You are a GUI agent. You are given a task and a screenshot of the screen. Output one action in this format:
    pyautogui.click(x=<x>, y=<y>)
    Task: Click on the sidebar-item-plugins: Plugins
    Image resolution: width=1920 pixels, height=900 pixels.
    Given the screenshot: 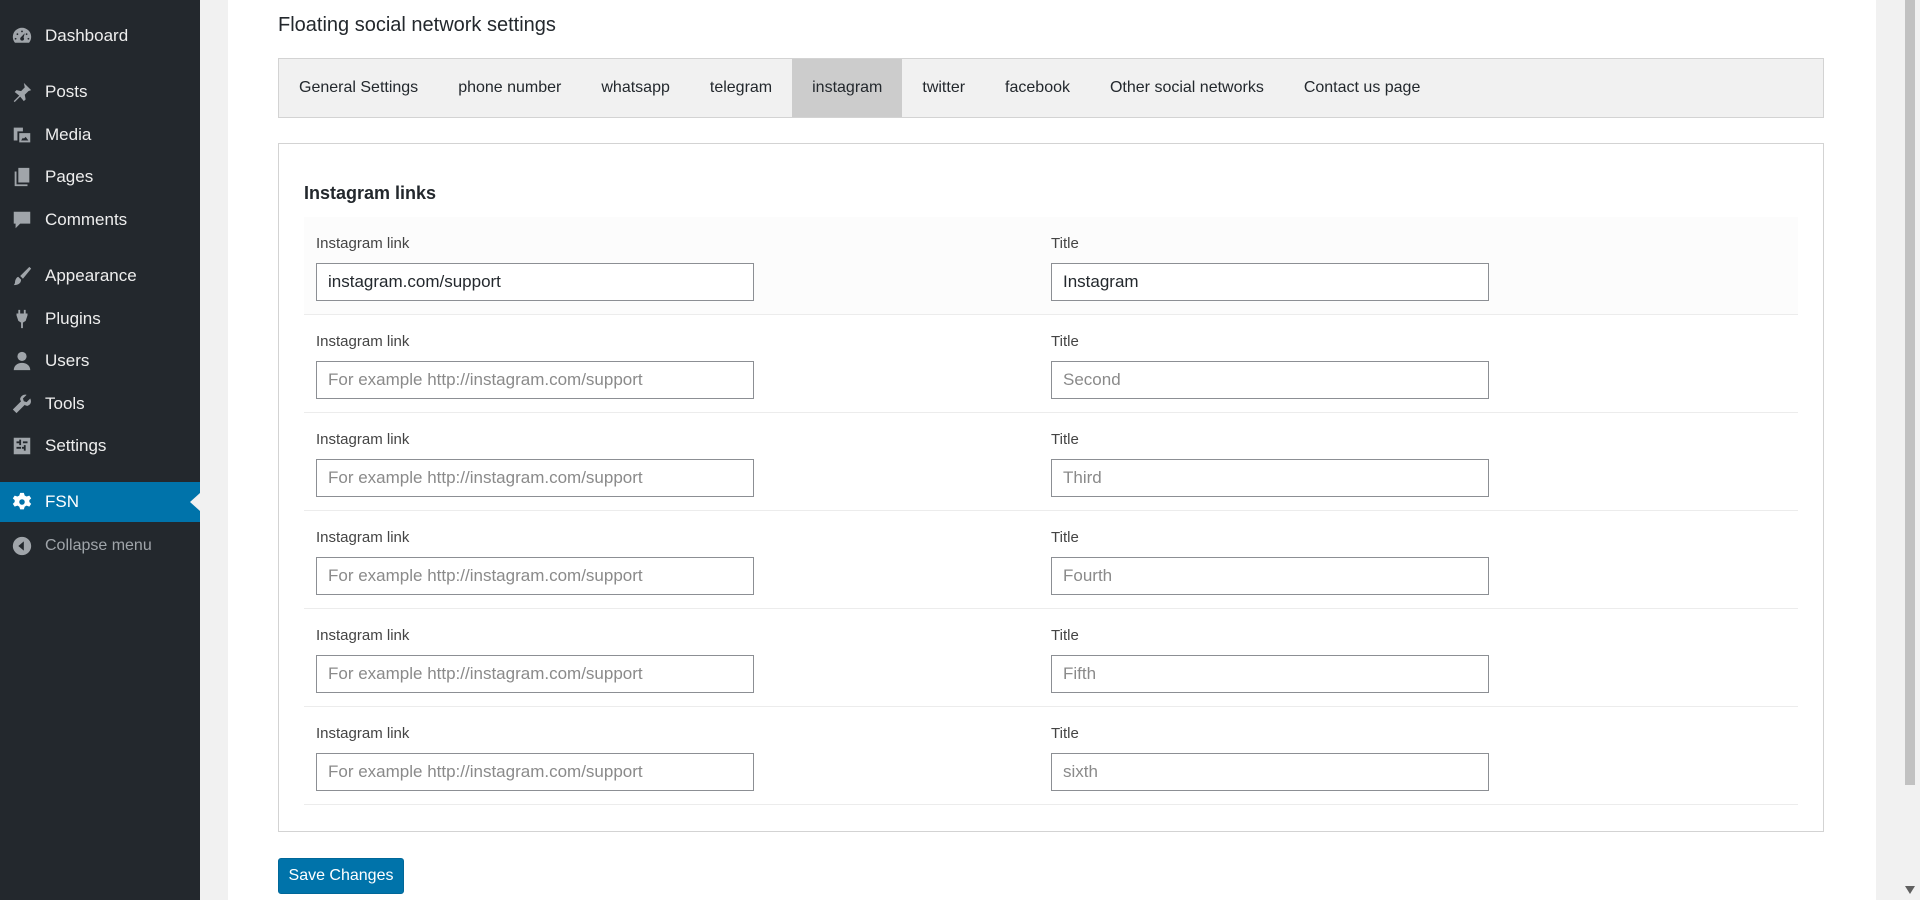 What is the action you would take?
    pyautogui.click(x=100, y=319)
    